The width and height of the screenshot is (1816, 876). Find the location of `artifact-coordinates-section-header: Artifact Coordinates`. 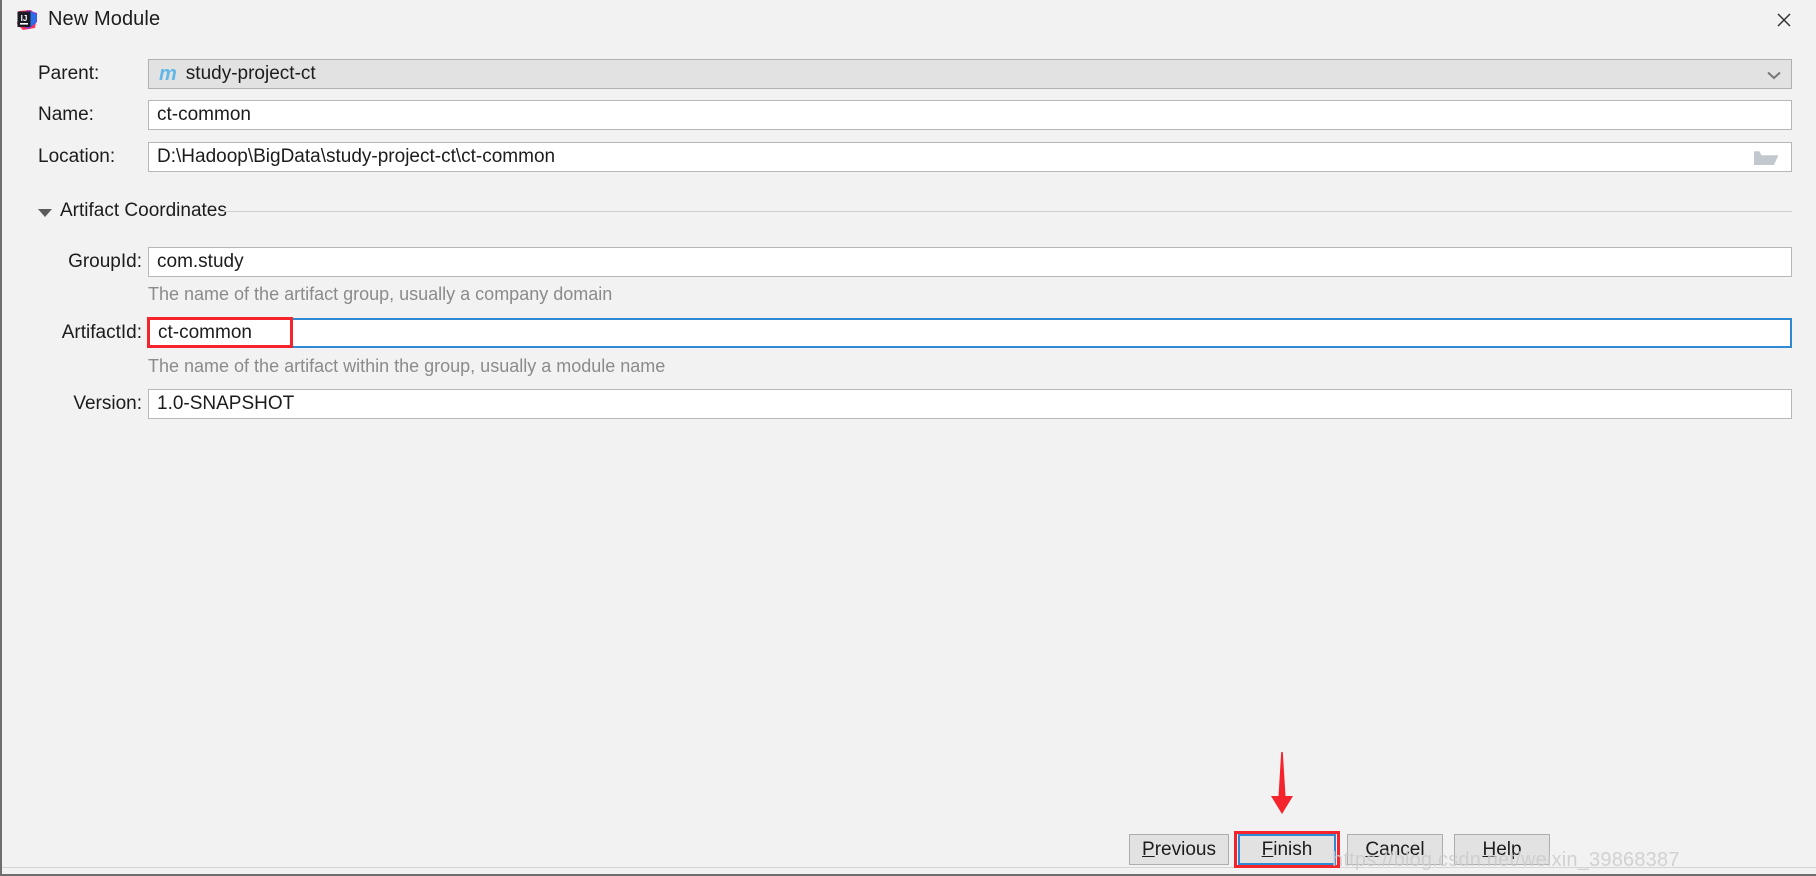

artifact-coordinates-section-header: Artifact Coordinates is located at coordinates (909, 211).